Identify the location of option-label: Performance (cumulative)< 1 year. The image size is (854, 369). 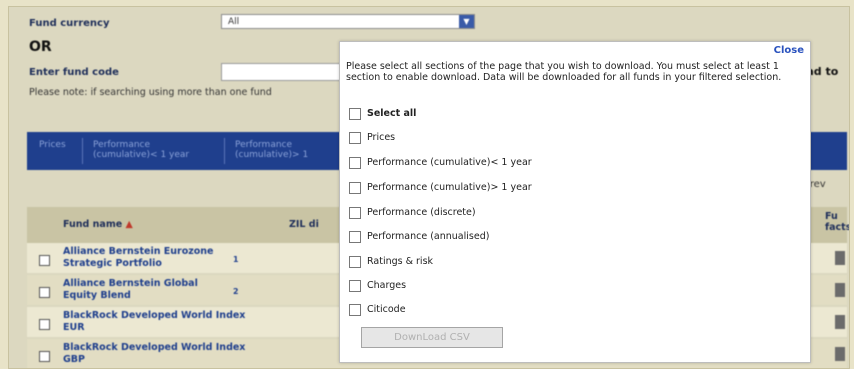
(449, 162).